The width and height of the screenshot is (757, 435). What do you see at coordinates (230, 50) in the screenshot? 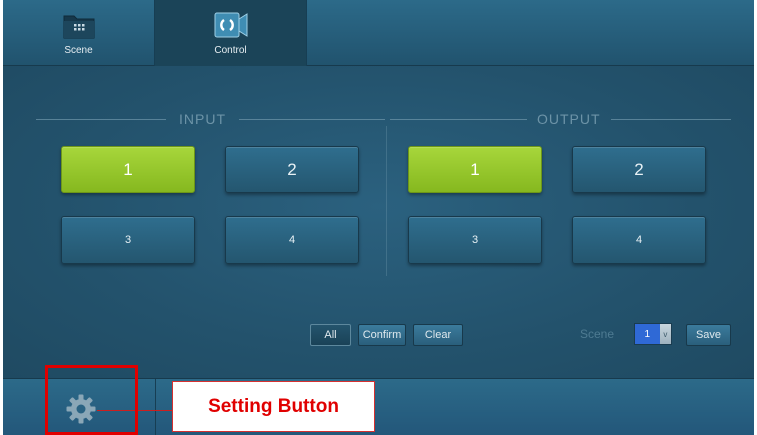
I see `tab-control-label: Control` at bounding box center [230, 50].